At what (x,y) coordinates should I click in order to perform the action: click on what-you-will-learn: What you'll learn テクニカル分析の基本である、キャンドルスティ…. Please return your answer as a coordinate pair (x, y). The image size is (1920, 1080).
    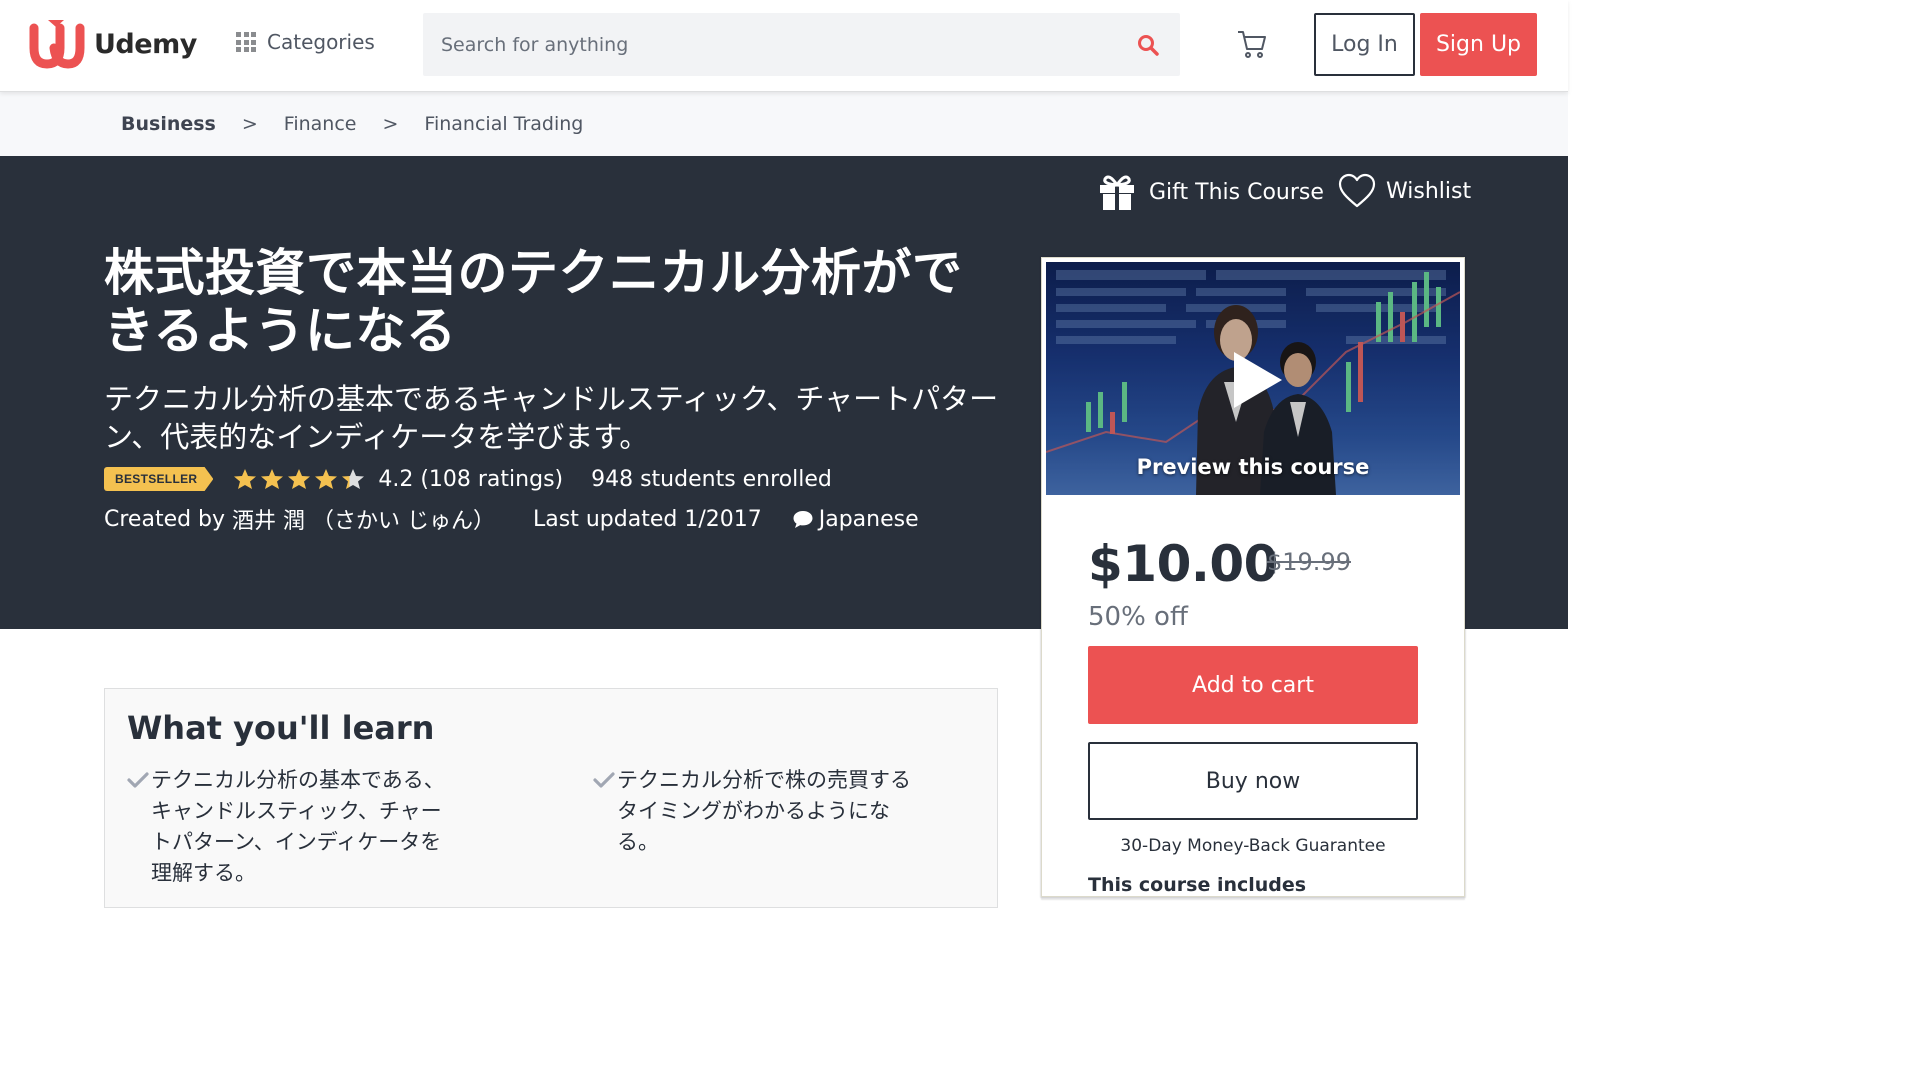
    Looking at the image, I should click on (551, 798).